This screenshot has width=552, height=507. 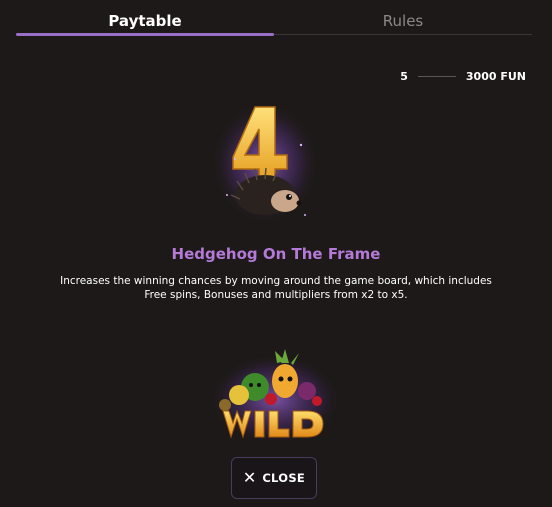 I want to click on tab-bar: Paytable Rules, so click(x=274, y=18).